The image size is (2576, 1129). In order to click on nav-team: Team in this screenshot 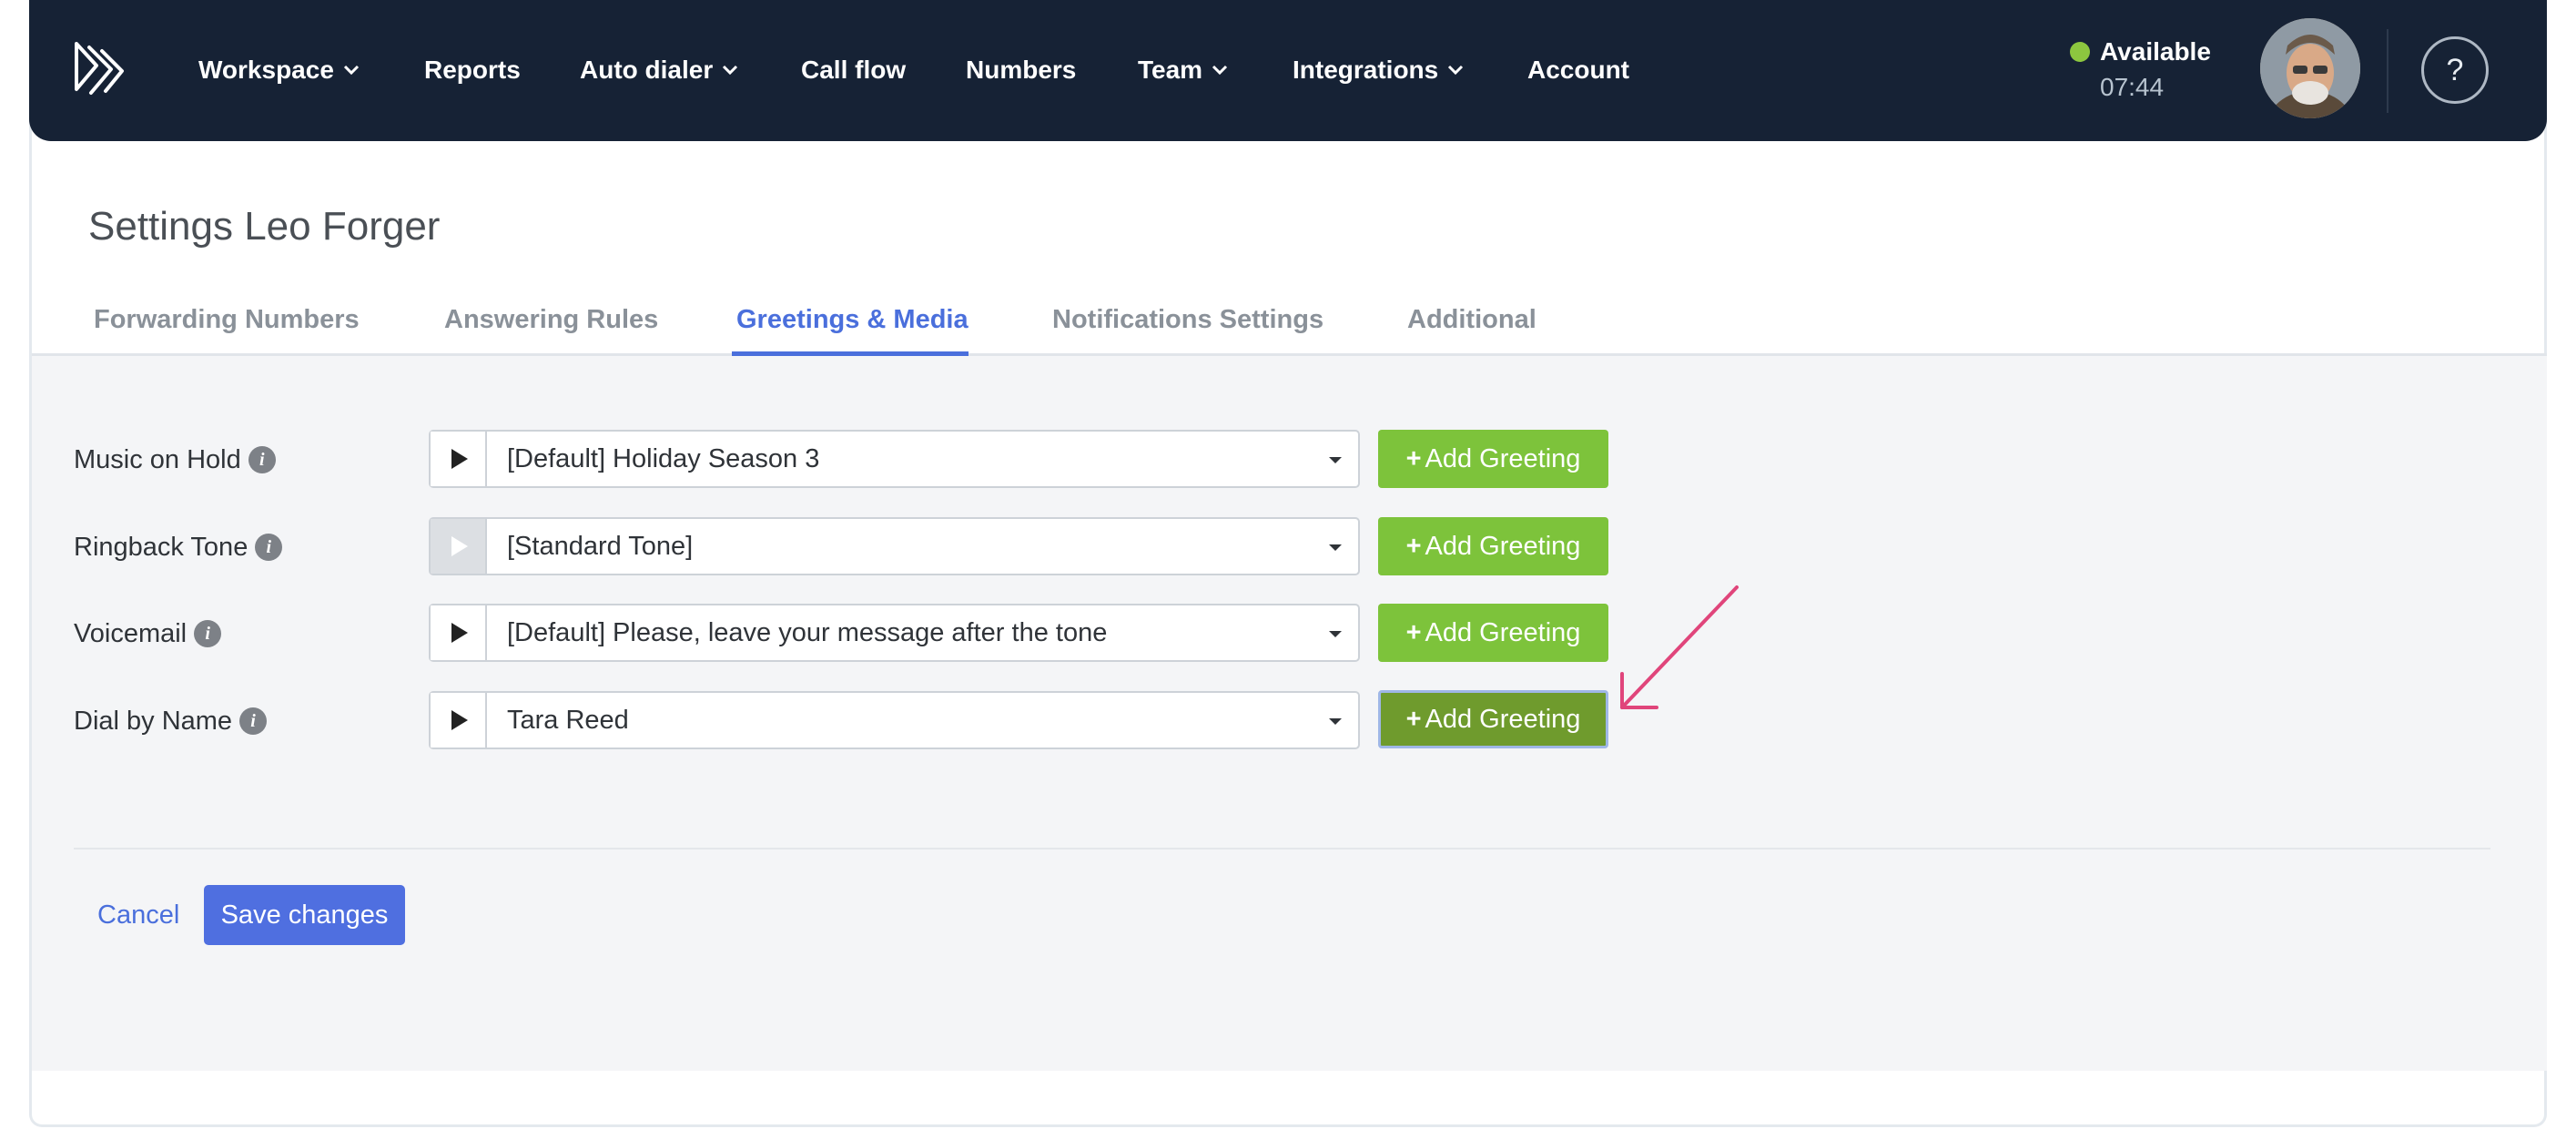, I will do `click(1183, 70)`.